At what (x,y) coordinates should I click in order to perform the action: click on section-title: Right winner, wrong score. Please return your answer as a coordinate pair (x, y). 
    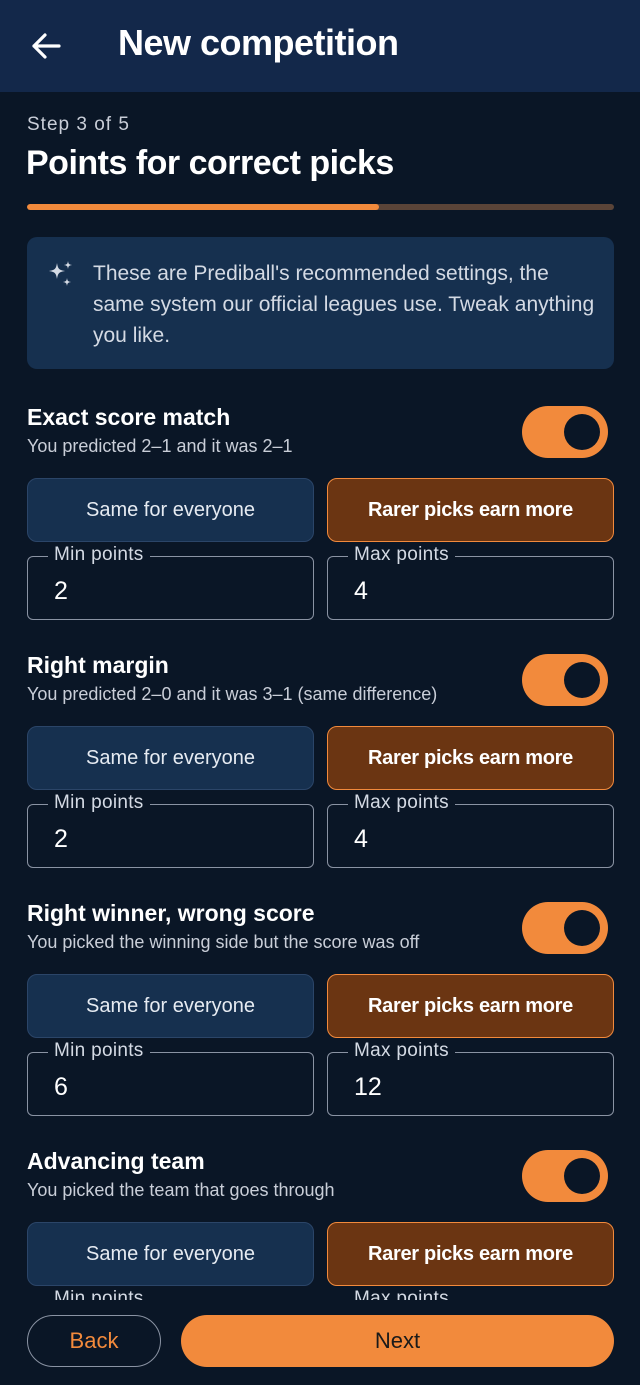
    Looking at the image, I should click on (171, 913).